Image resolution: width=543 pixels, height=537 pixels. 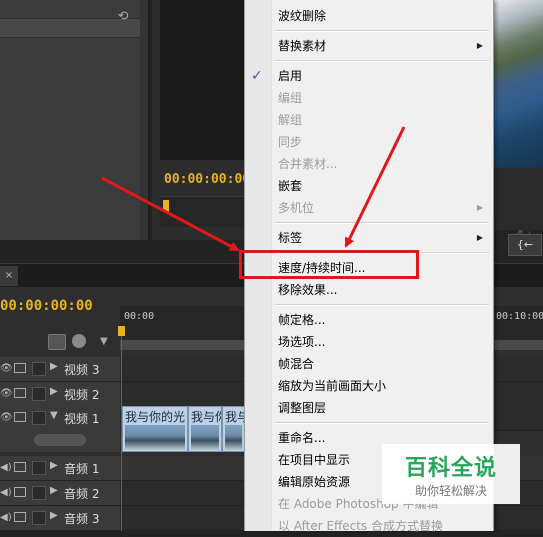 I want to click on menu-item-label: 调整图层, so click(x=302, y=408).